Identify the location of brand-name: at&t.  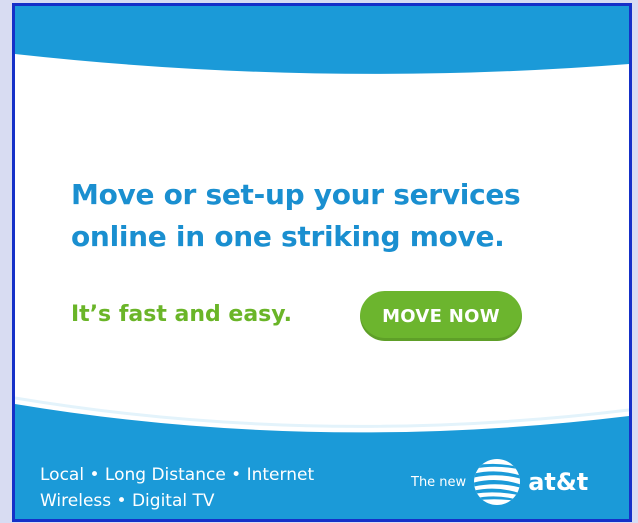
(558, 482).